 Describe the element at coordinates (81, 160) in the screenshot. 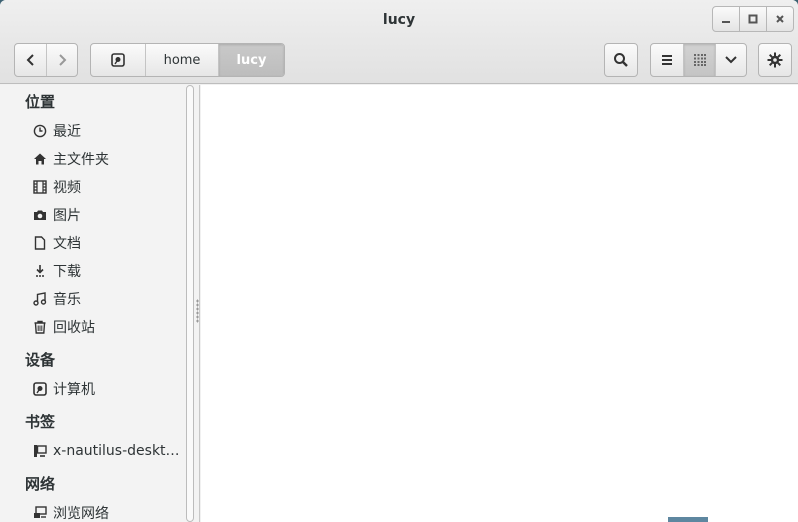

I see `sidebar-item-label: 主文件夹` at that location.